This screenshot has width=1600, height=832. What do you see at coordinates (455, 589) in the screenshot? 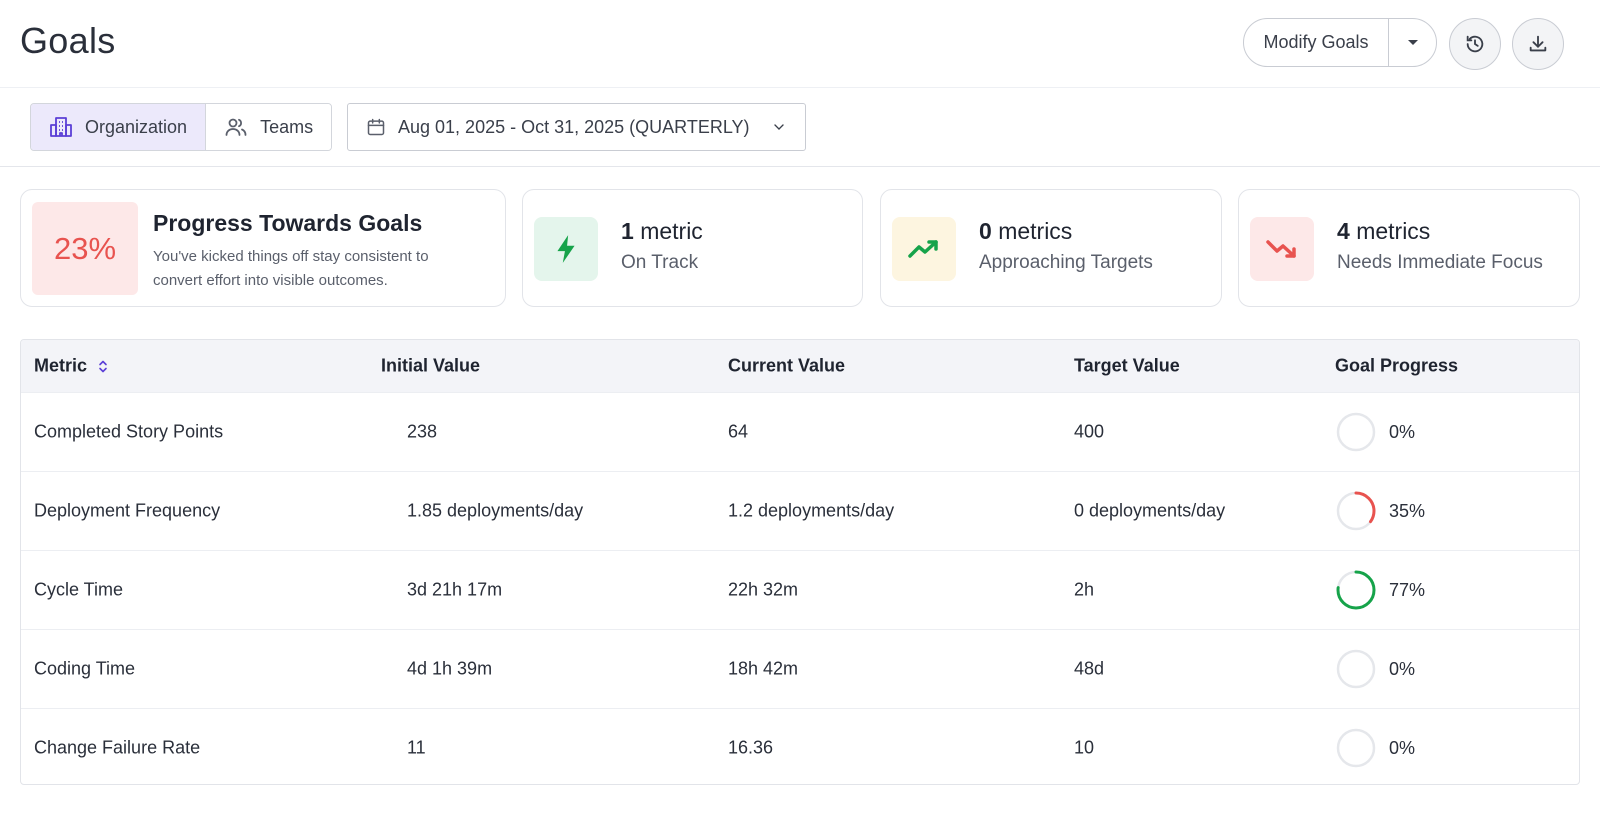
I see `initial-value-cell: 3d 21h 17m` at bounding box center [455, 589].